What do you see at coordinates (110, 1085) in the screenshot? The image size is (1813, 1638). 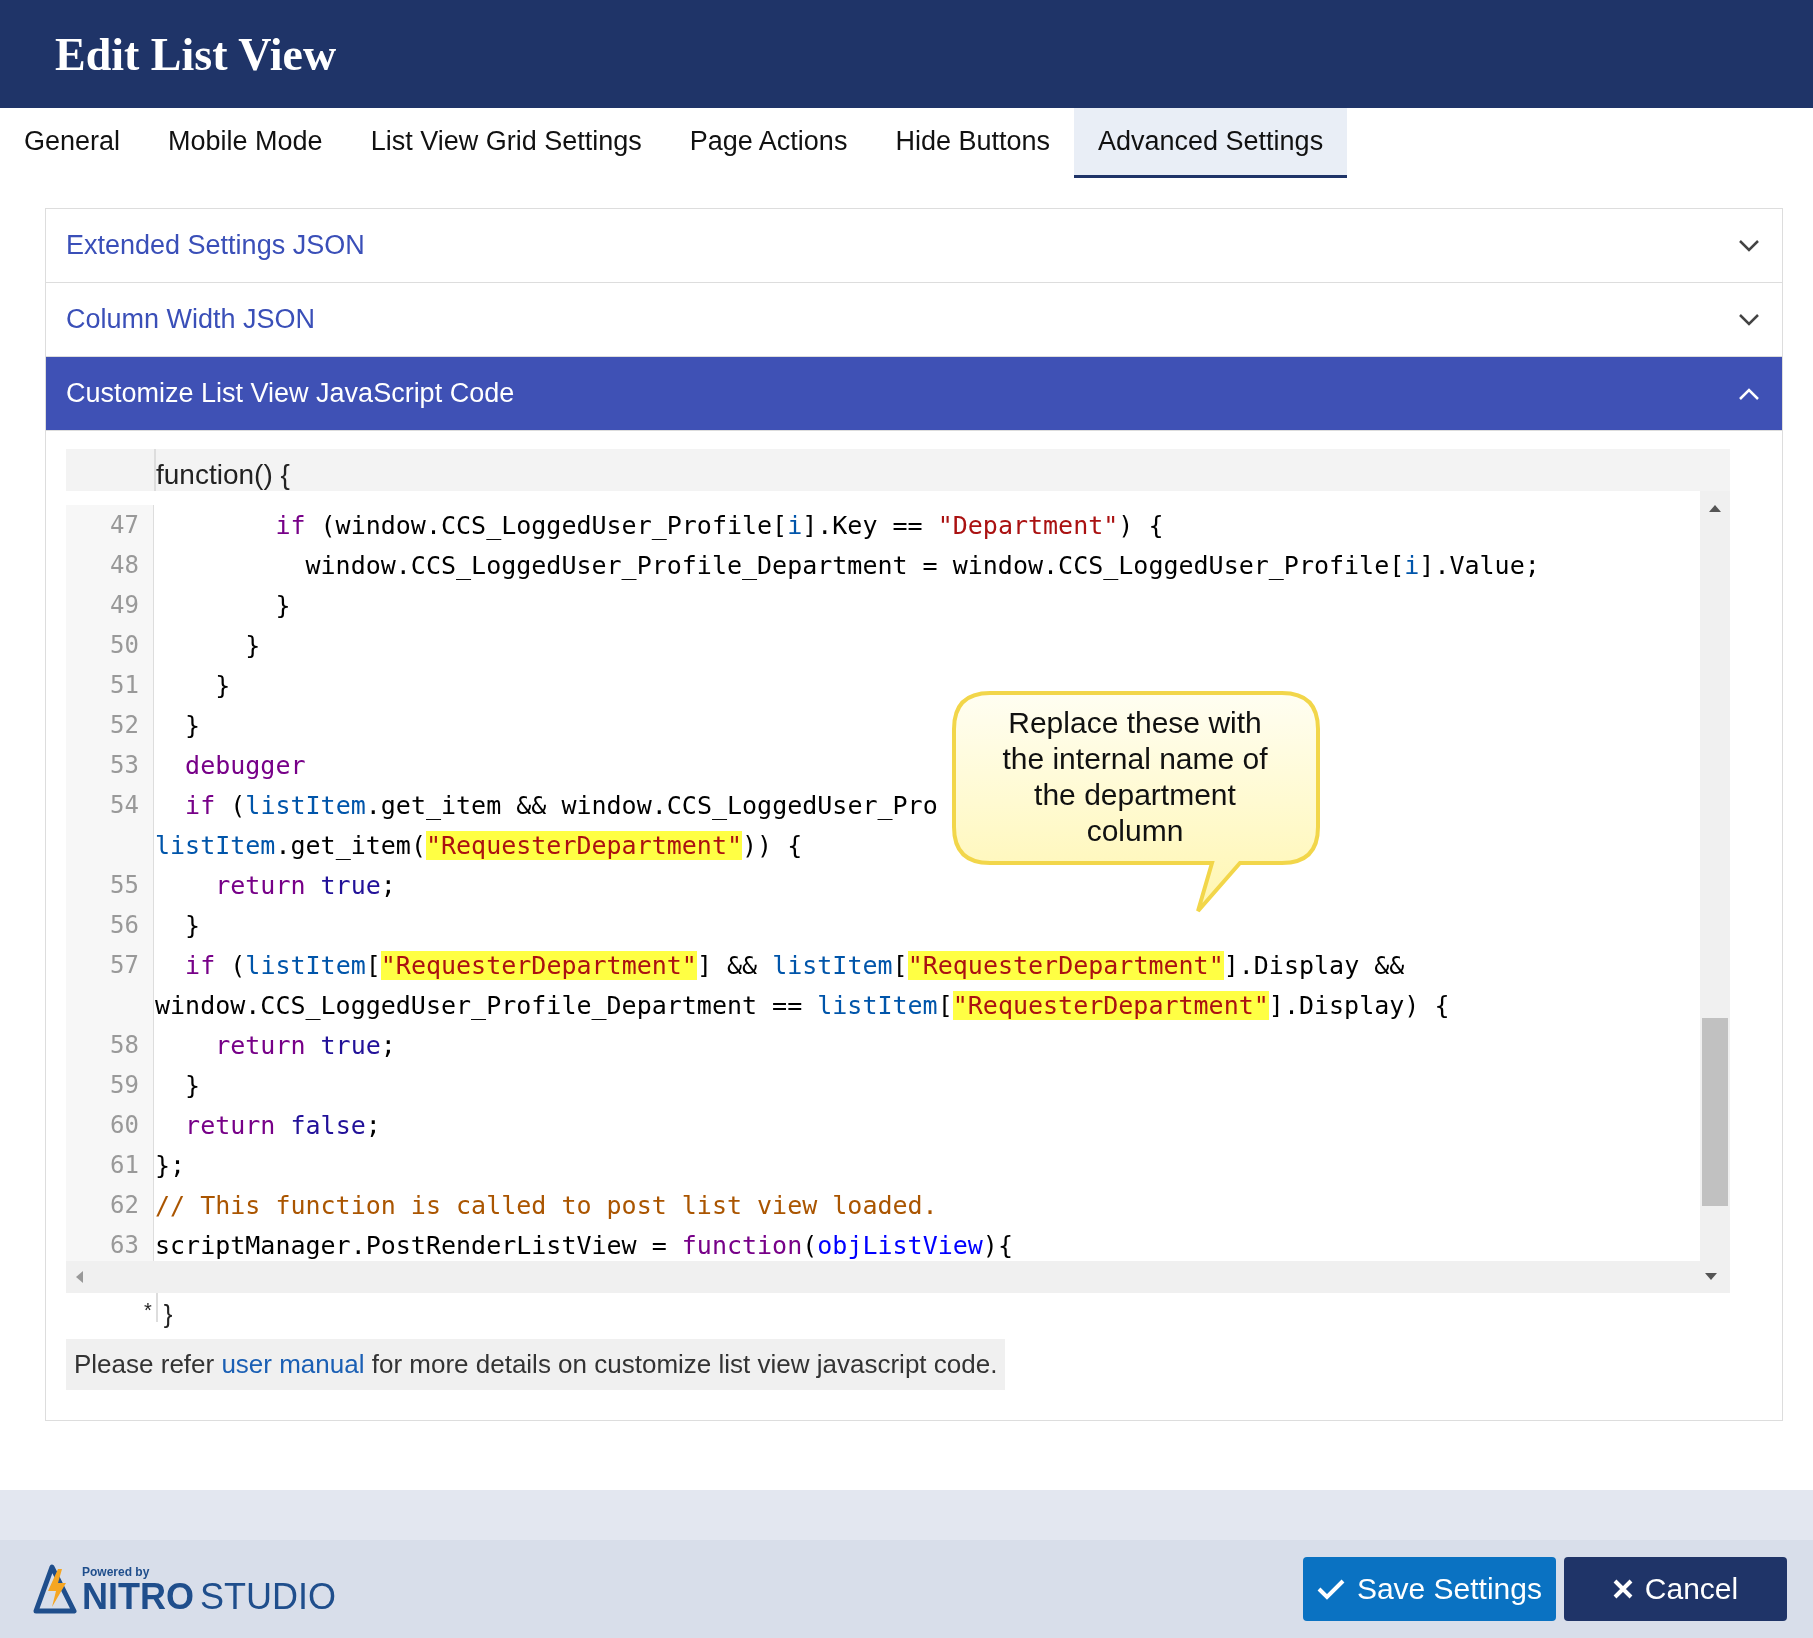 I see `line-number: 59` at bounding box center [110, 1085].